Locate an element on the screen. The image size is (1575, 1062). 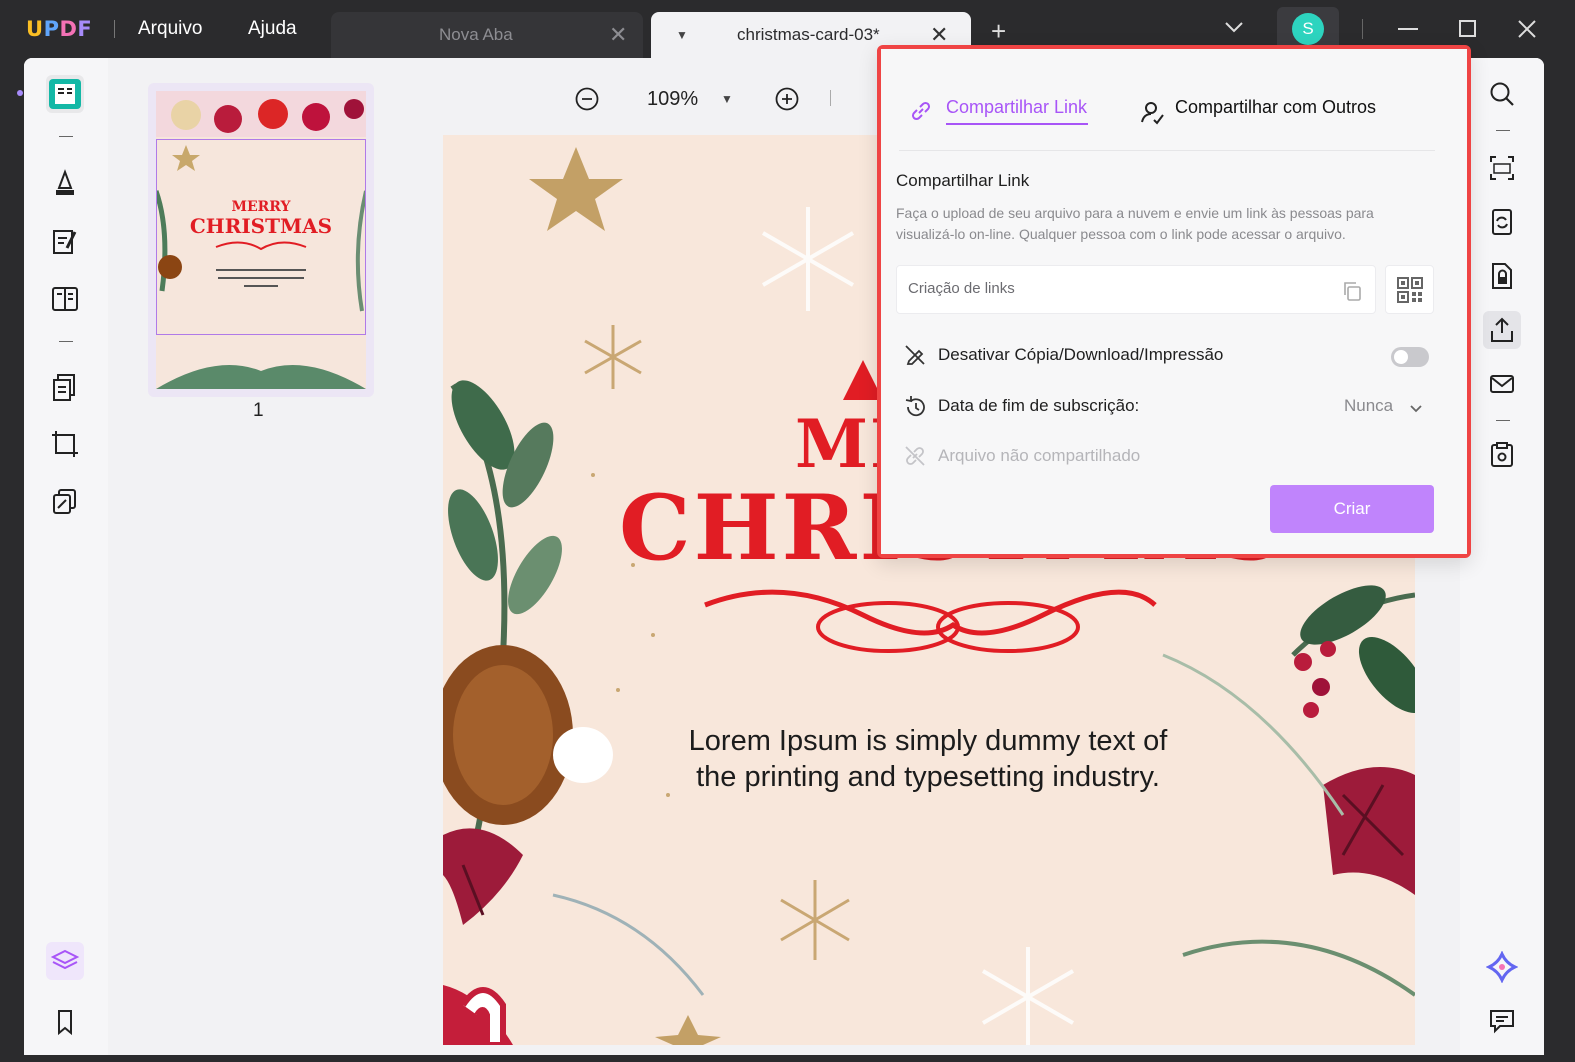
search-button is located at coordinates (1502, 94).